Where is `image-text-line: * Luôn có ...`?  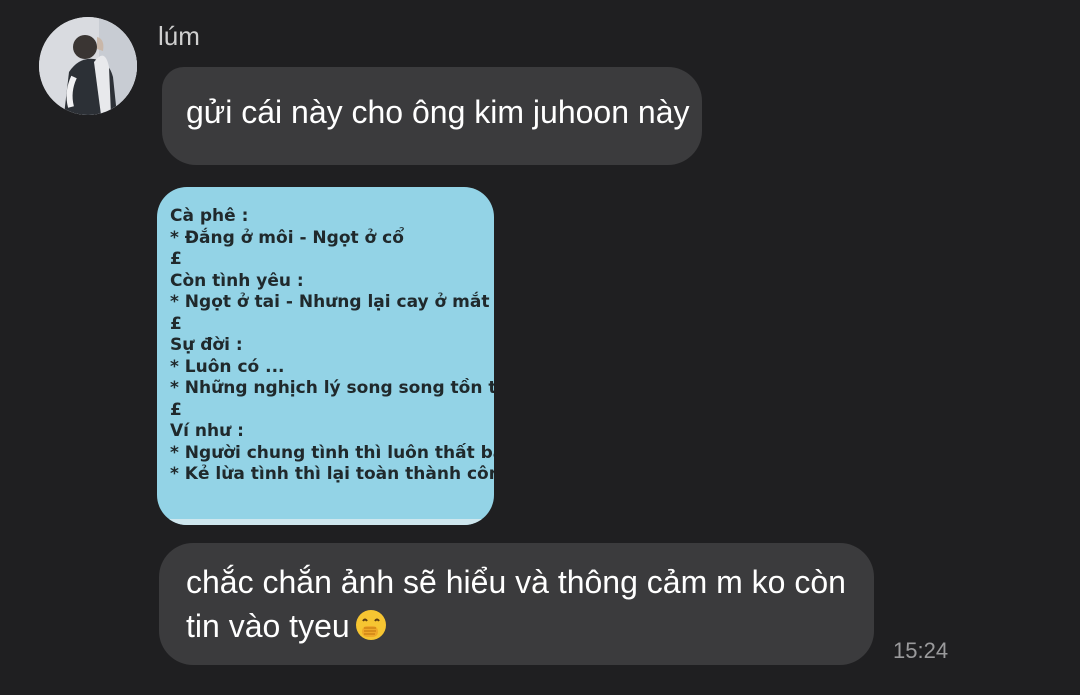 image-text-line: * Luôn có ... is located at coordinates (227, 366).